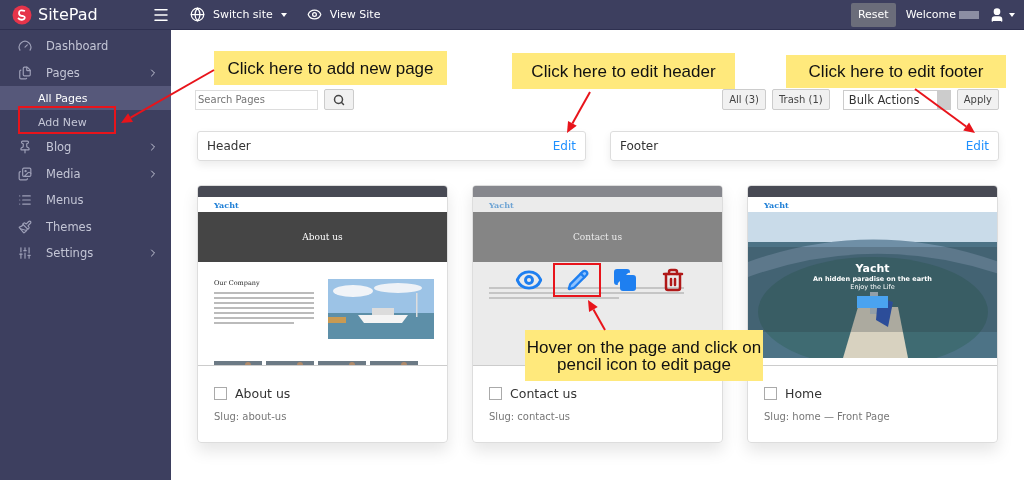  Describe the element at coordinates (314, 14) in the screenshot. I see `eye-icon` at that location.